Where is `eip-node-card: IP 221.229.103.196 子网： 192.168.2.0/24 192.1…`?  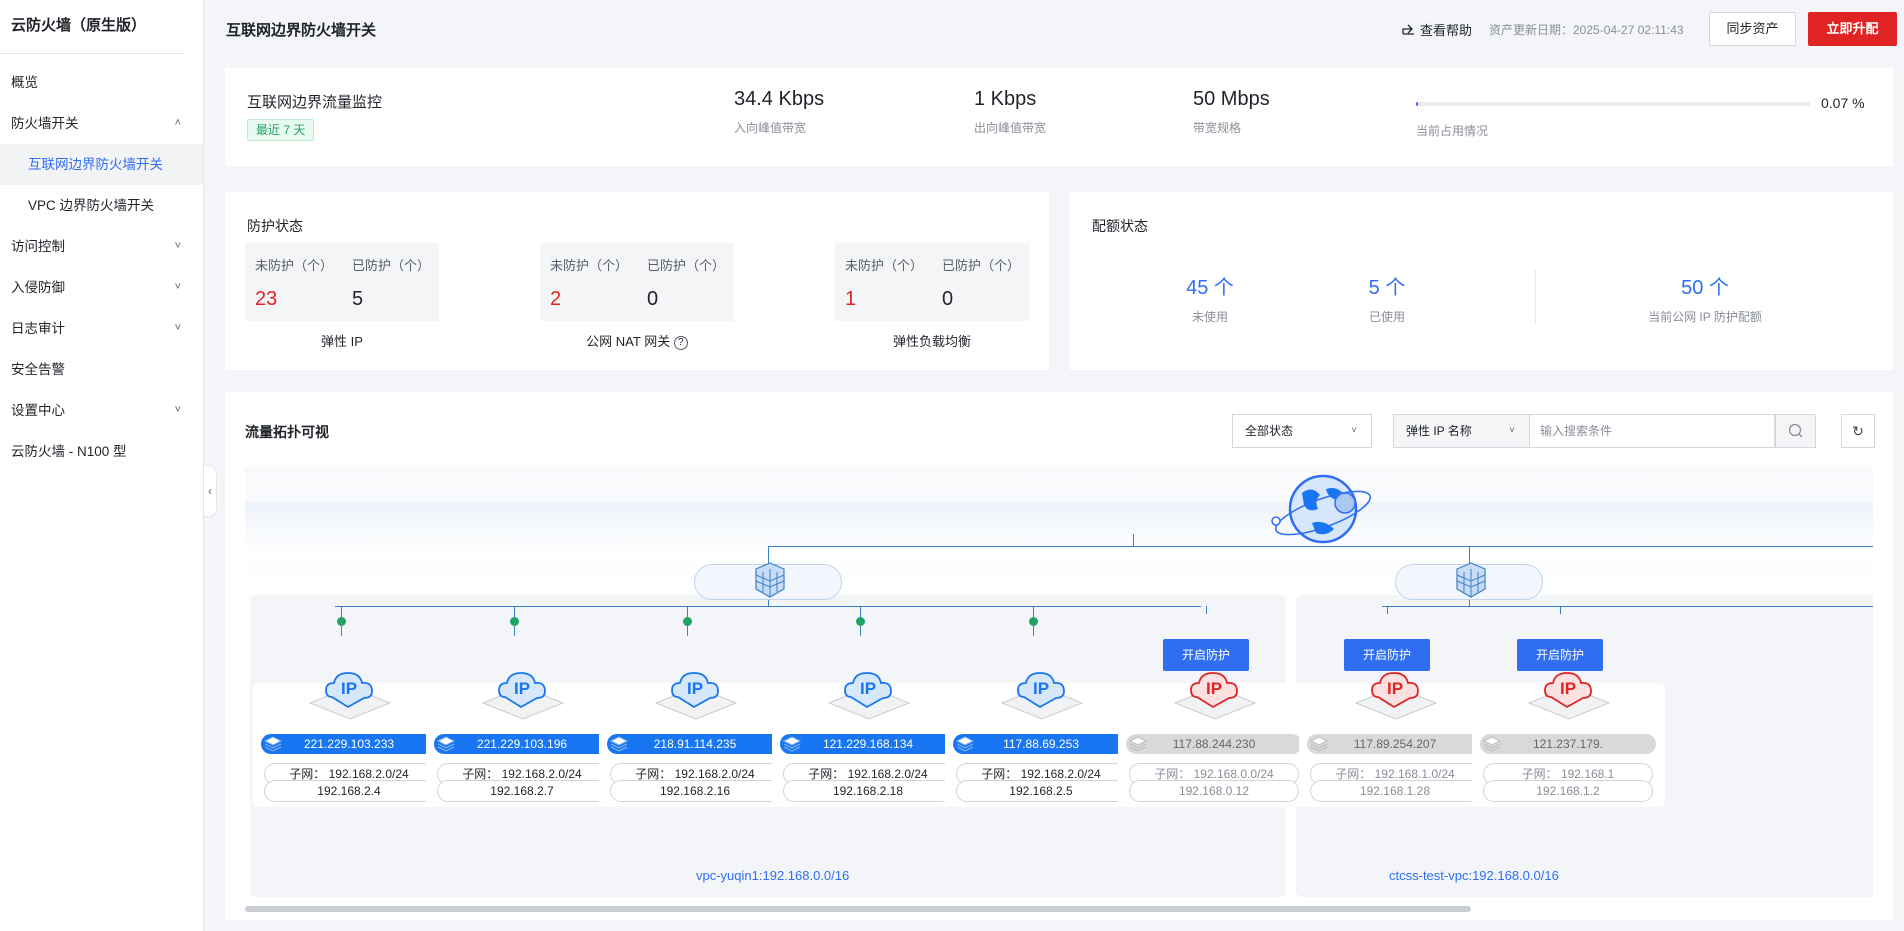
eip-node-card: IP 221.229.103.196 子网： 192.168.2.0/24 192.1… is located at coordinates (522, 739).